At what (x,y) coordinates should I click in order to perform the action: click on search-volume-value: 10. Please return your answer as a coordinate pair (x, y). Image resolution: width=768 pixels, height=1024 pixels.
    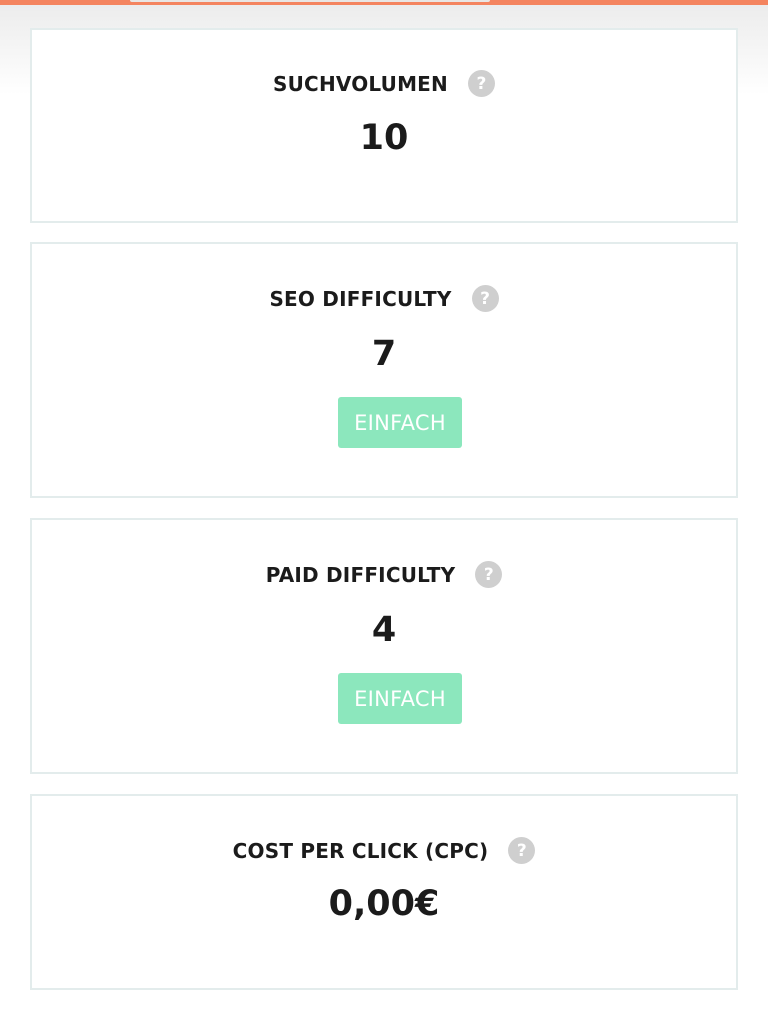
    Looking at the image, I should click on (384, 138).